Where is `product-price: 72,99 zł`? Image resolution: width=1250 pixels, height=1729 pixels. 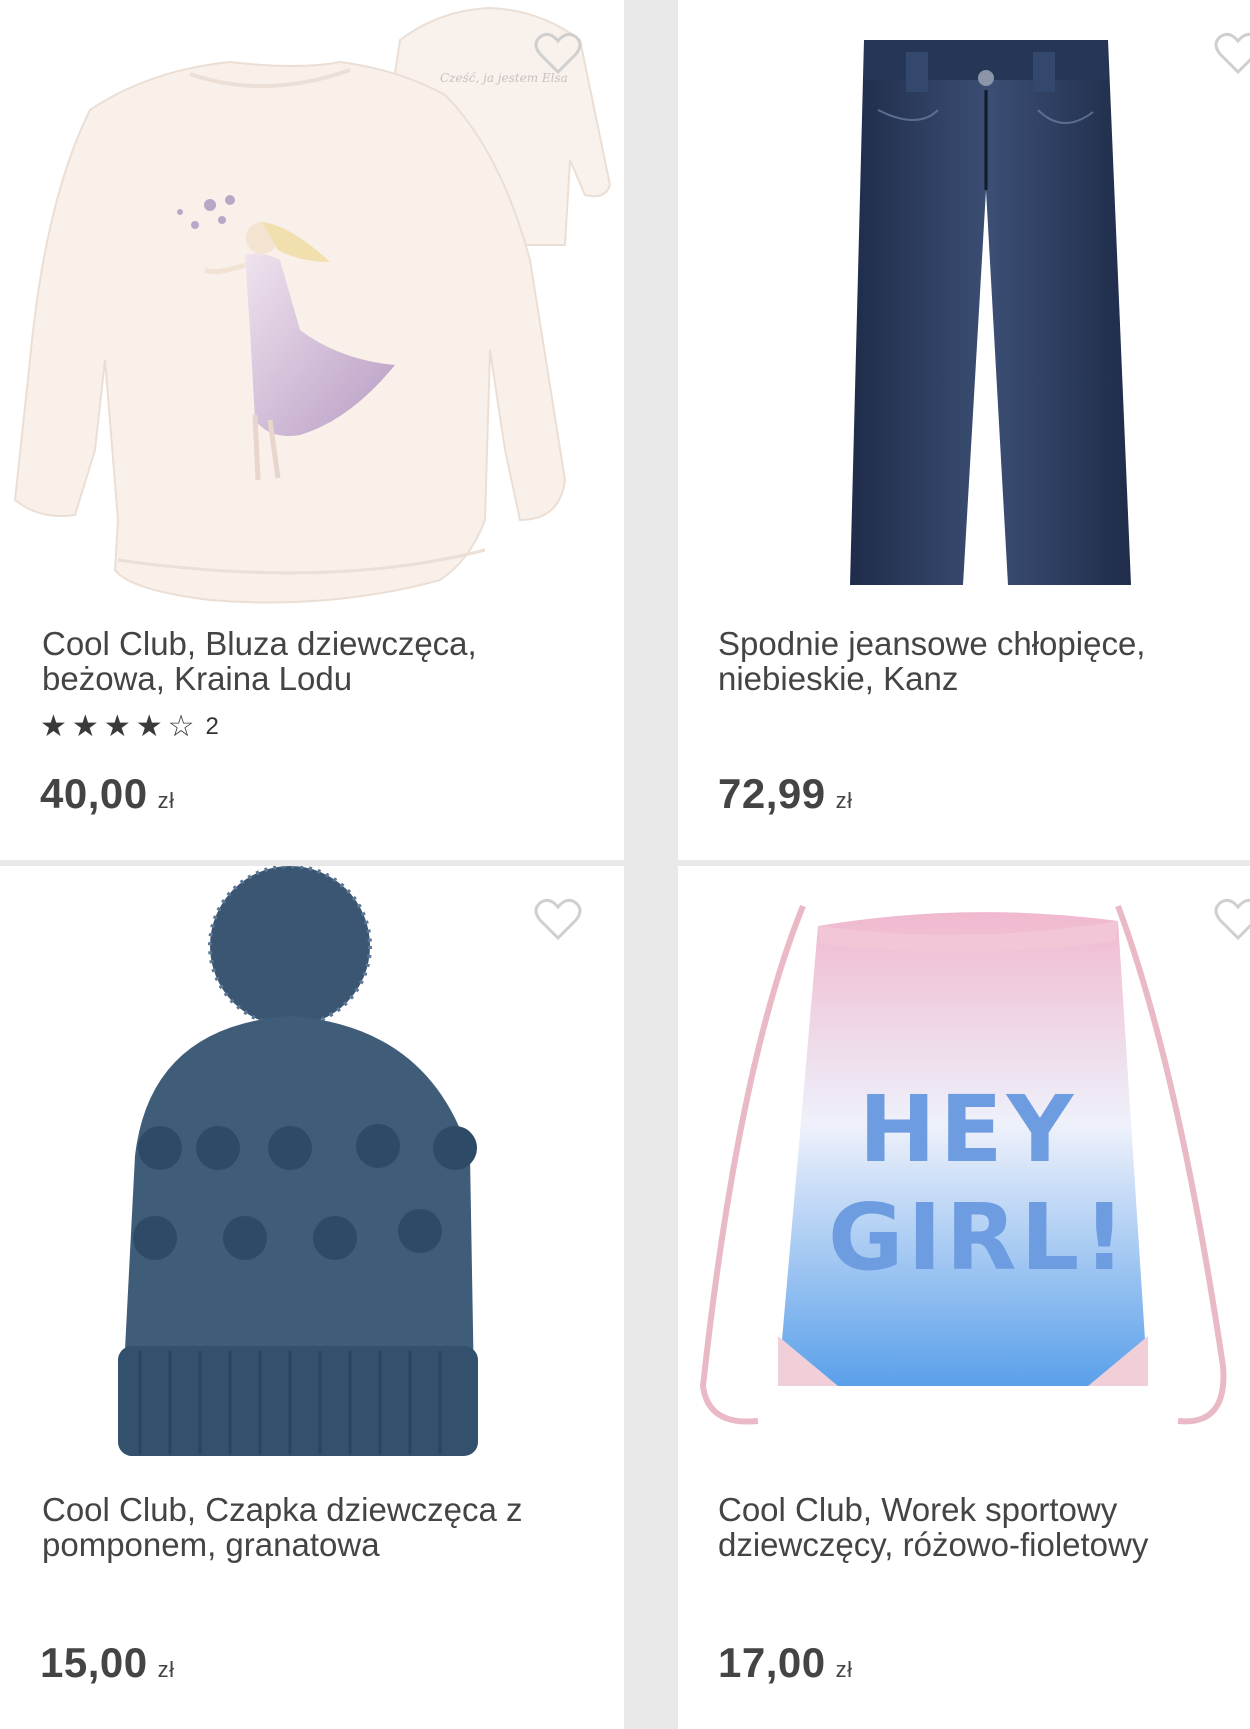
product-price: 72,99 zł is located at coordinates (785, 794).